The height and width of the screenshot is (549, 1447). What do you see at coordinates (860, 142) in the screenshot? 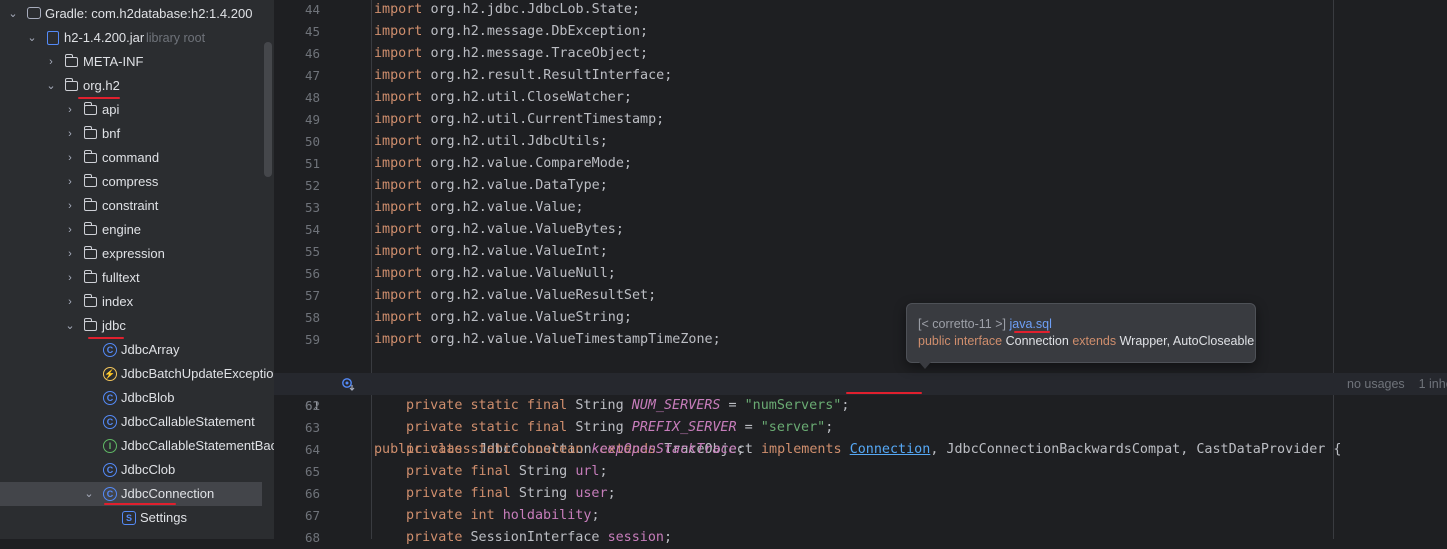
I see `code-line-50: 50 import org.h2.util.JdbcUtils;` at bounding box center [860, 142].